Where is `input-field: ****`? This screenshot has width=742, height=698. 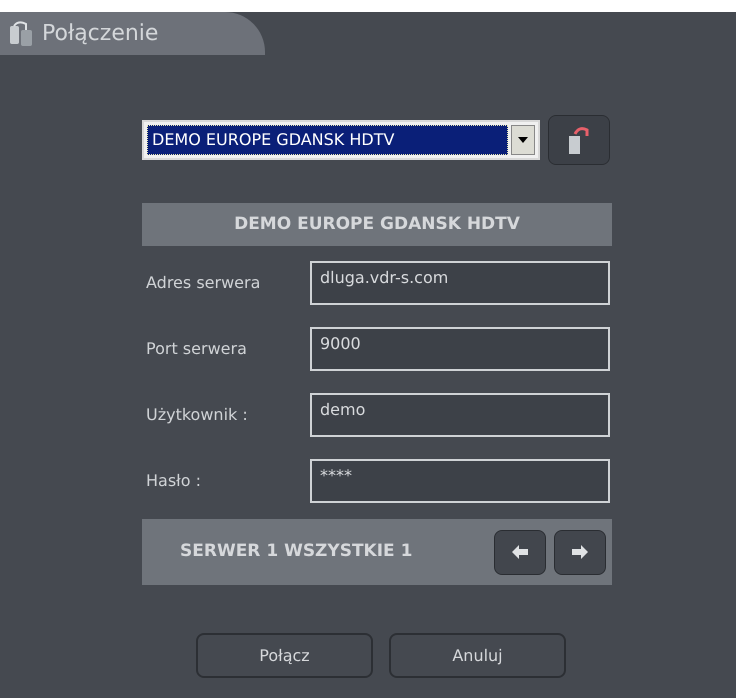 input-field: **** is located at coordinates (460, 481).